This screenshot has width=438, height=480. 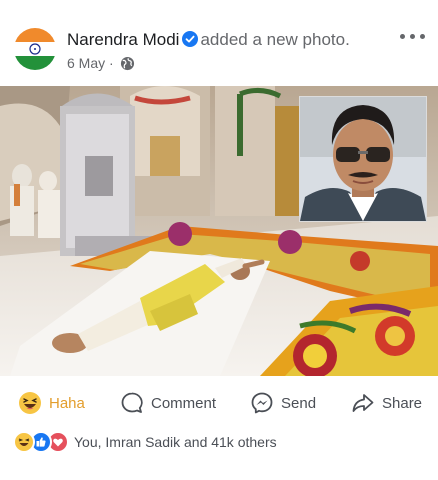 What do you see at coordinates (123, 39) in the screenshot?
I see `author-name: Narendra Modi` at bounding box center [123, 39].